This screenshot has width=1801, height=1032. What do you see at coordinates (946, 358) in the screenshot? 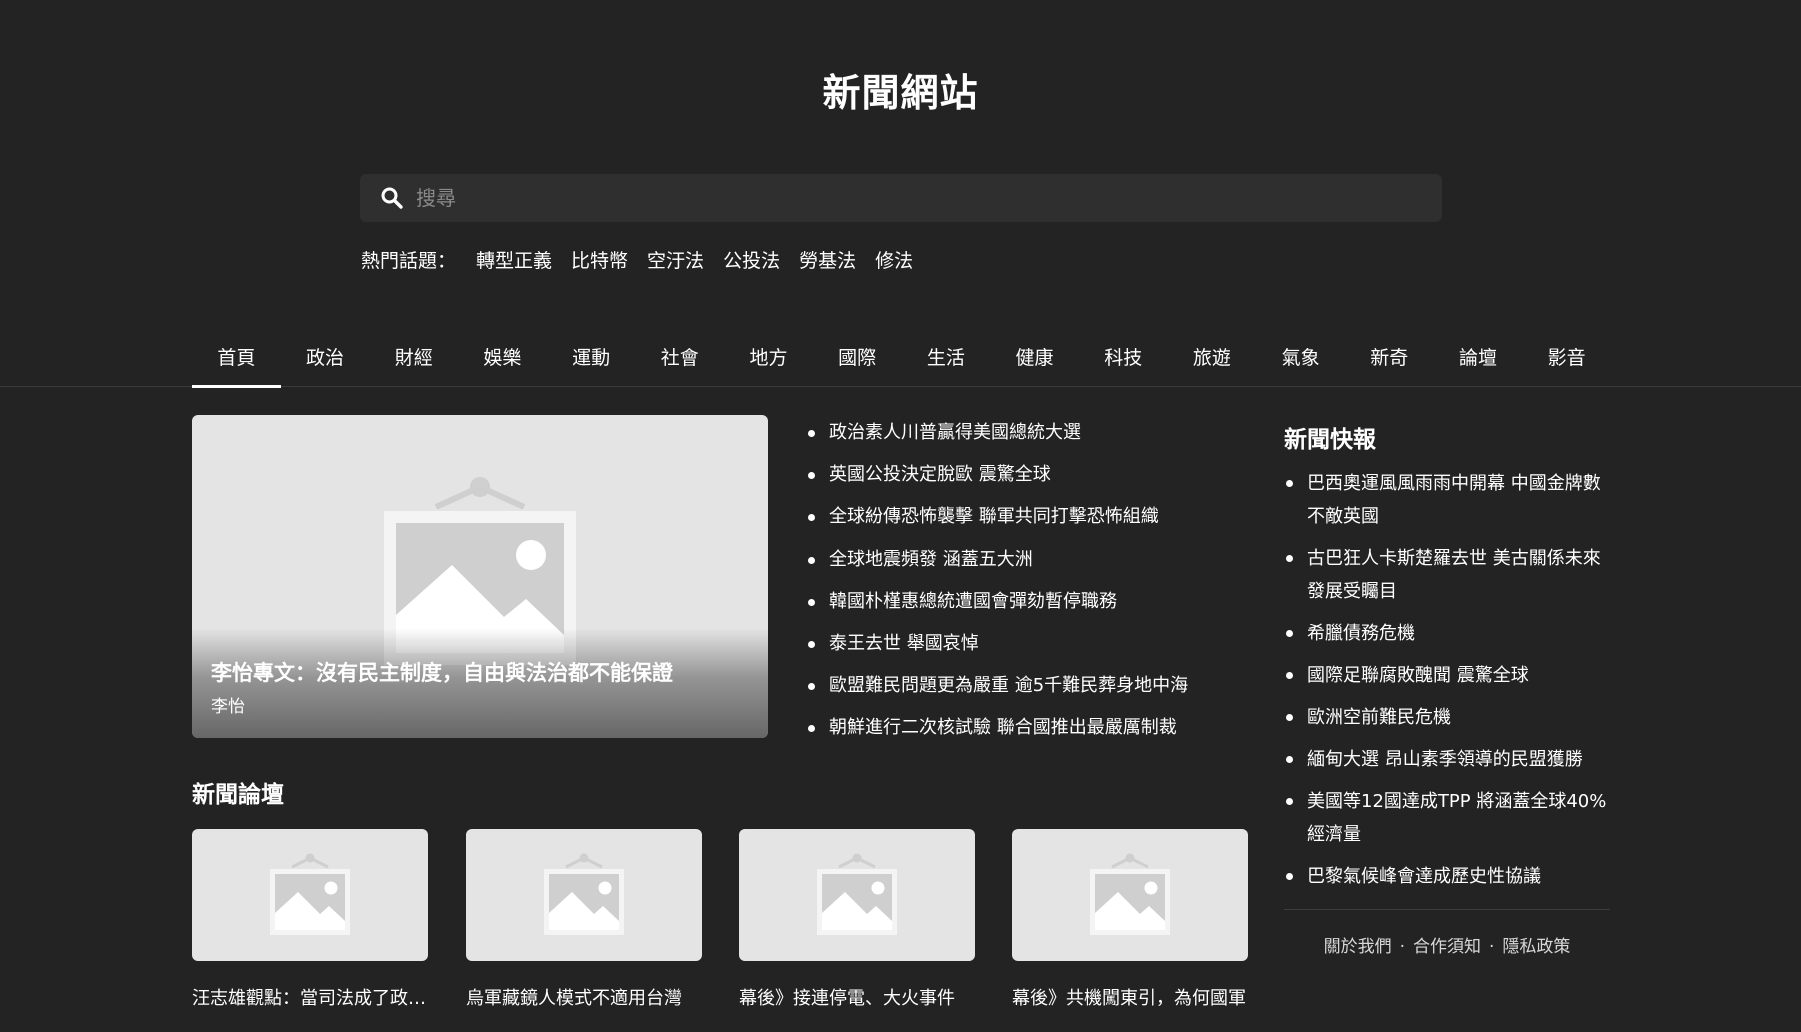
I see `tab-life: 生活` at bounding box center [946, 358].